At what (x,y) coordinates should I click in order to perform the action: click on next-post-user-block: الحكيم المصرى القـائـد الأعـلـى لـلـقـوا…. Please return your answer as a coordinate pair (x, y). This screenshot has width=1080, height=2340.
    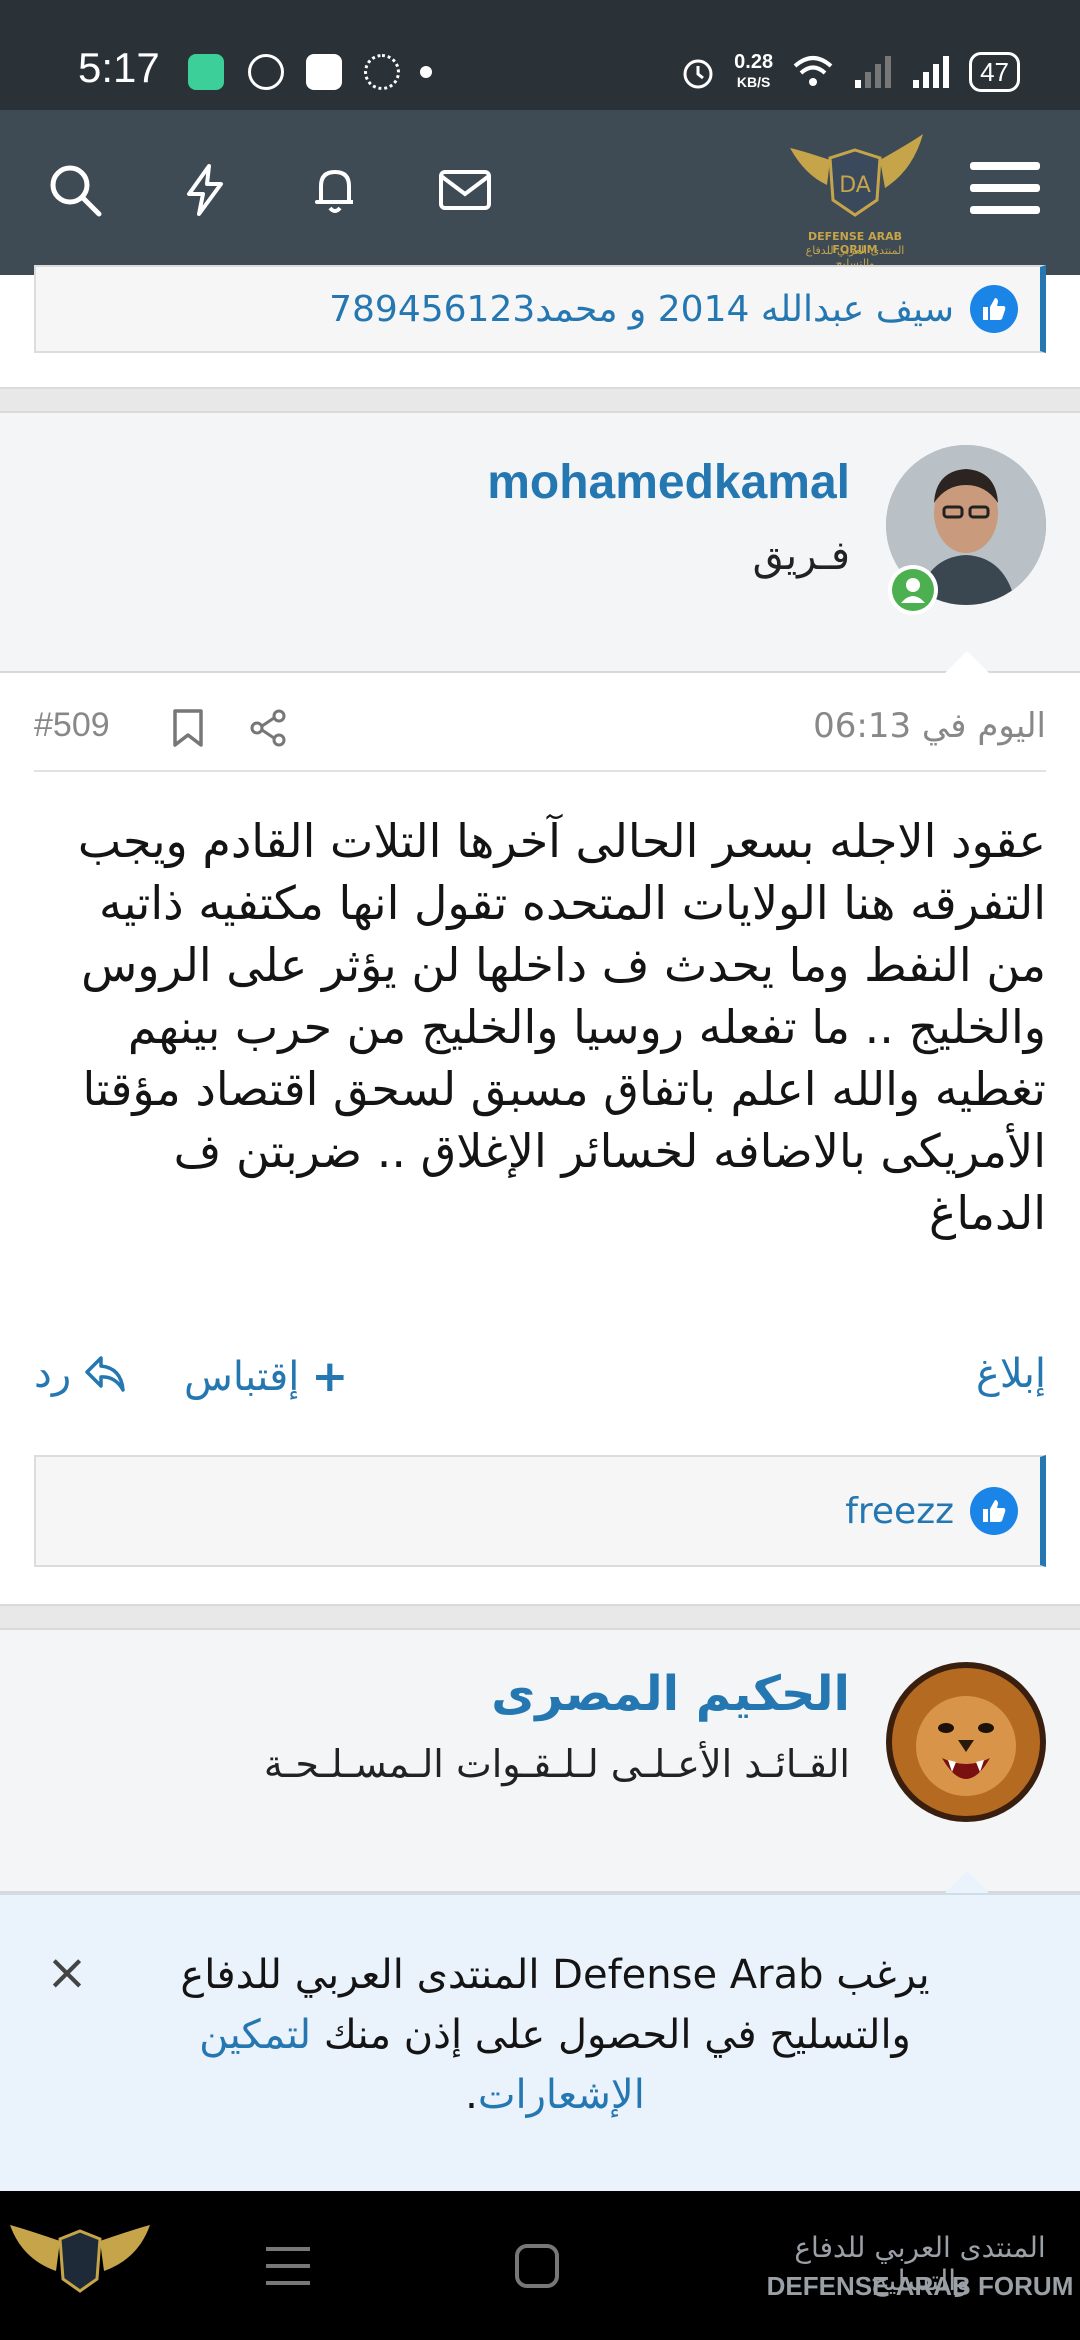
    Looking at the image, I should click on (540, 1761).